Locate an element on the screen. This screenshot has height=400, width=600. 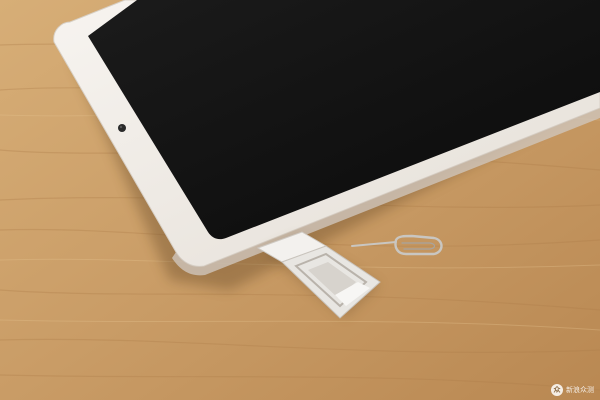
watermark-text: 新浪众测 is located at coordinates (580, 390).